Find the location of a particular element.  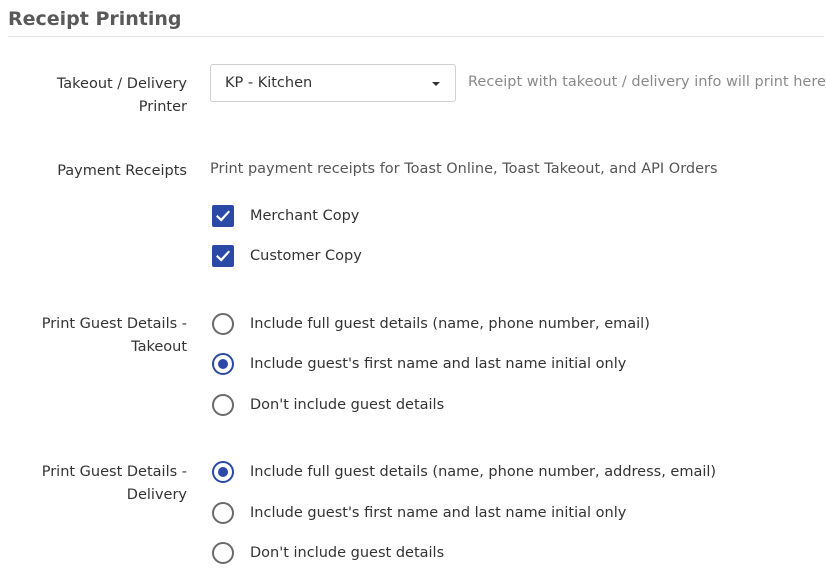

takeout-printer-selected-value: KP - Kitchen is located at coordinates (269, 83).